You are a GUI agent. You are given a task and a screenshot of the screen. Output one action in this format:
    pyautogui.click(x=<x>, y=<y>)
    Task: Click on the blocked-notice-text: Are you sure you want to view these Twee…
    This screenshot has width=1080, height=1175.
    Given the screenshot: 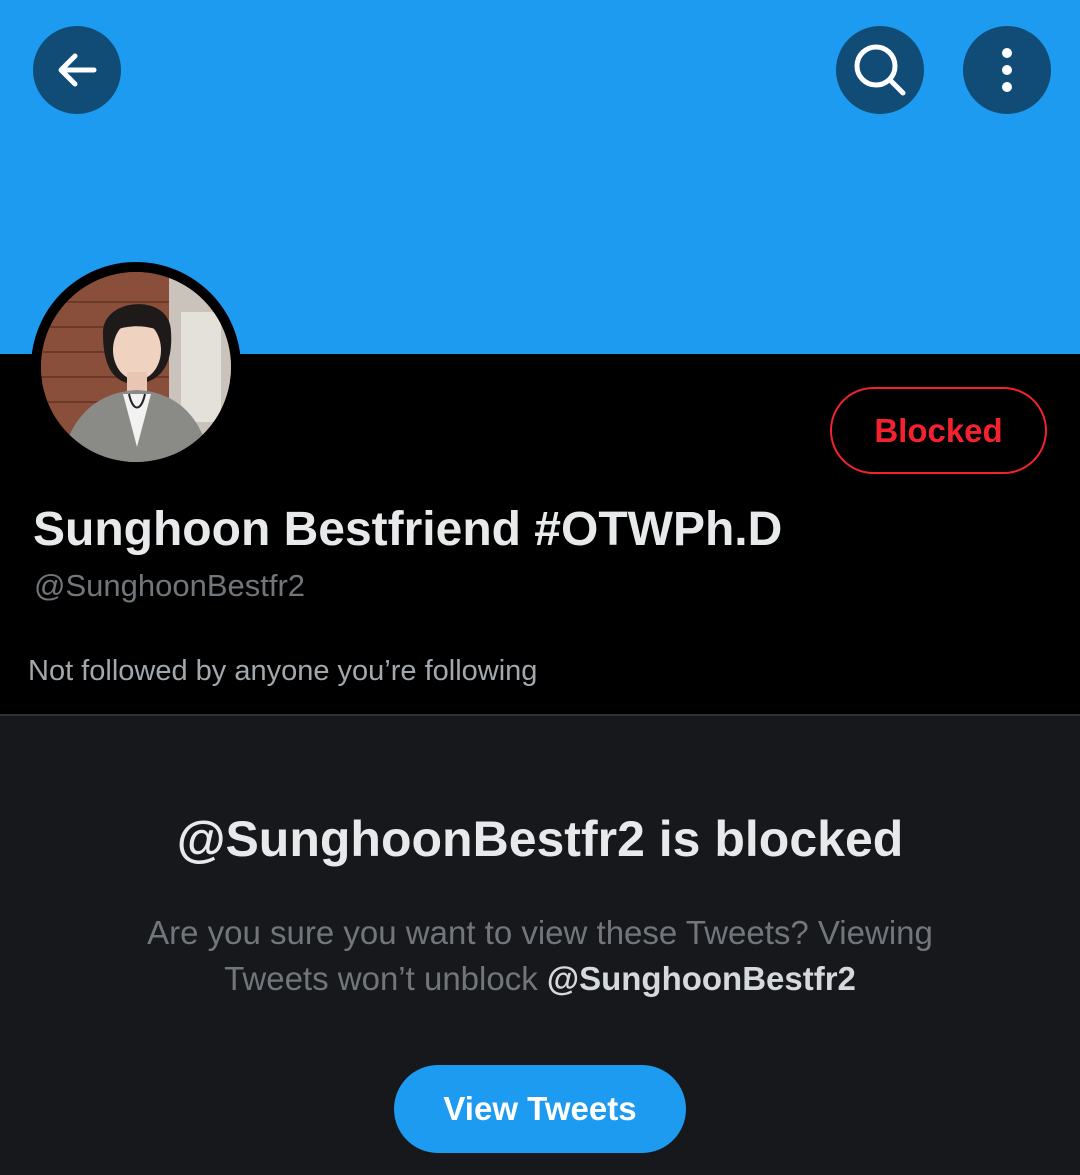 What is the action you would take?
    pyautogui.click(x=540, y=956)
    